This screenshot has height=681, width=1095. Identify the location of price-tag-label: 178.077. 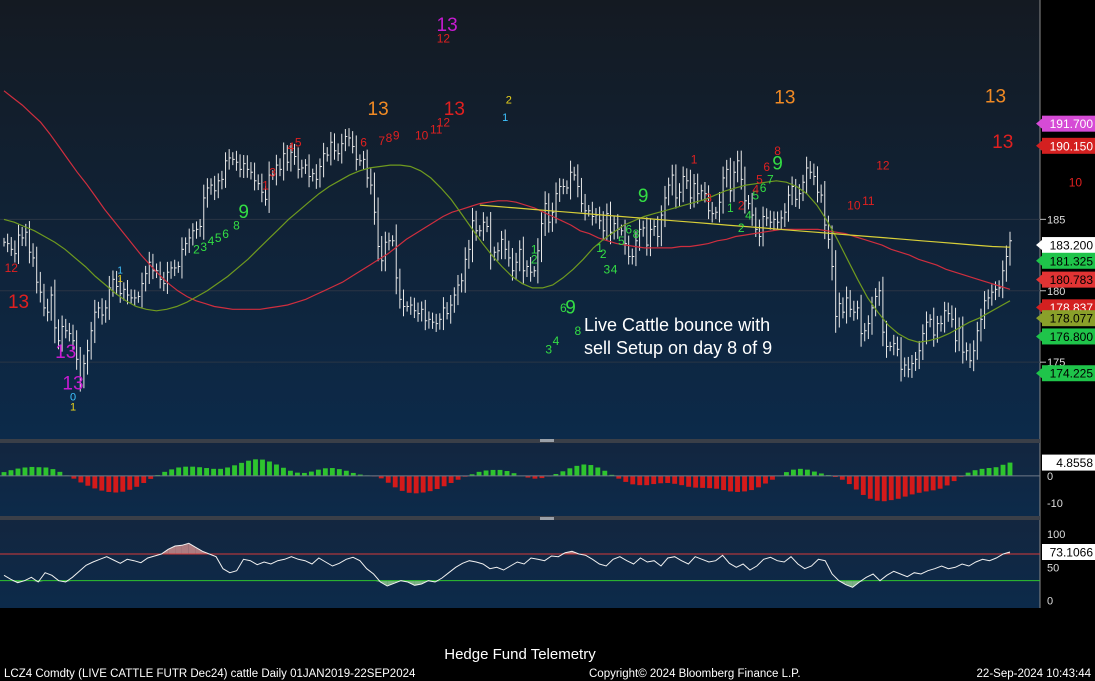
(1072, 319).